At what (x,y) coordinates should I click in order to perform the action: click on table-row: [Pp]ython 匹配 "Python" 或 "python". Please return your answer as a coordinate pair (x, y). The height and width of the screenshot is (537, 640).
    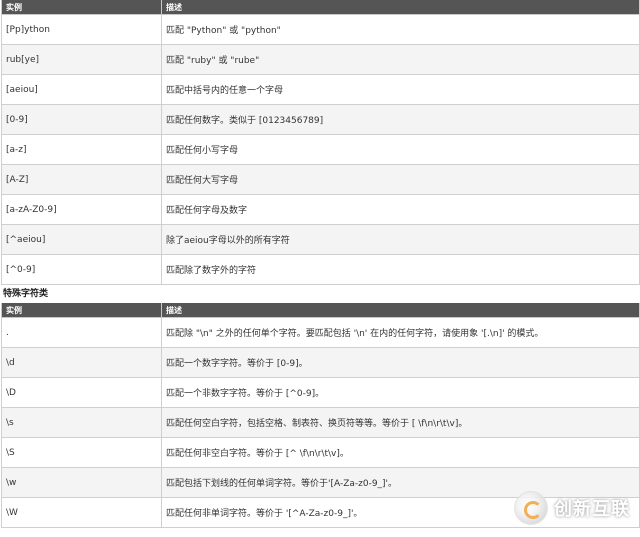
    Looking at the image, I should click on (320, 29).